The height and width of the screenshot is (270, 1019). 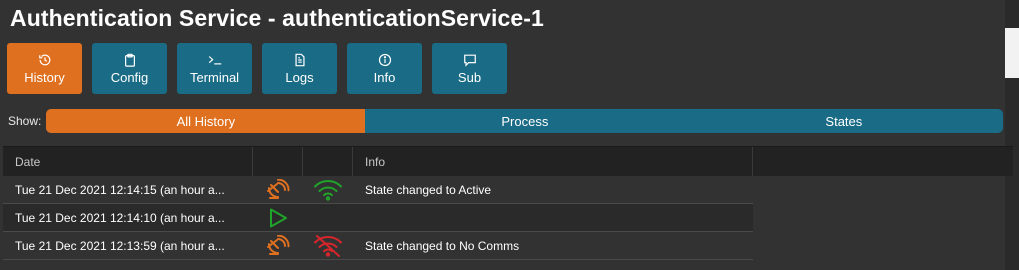 I want to click on document-icon, so click(x=300, y=60).